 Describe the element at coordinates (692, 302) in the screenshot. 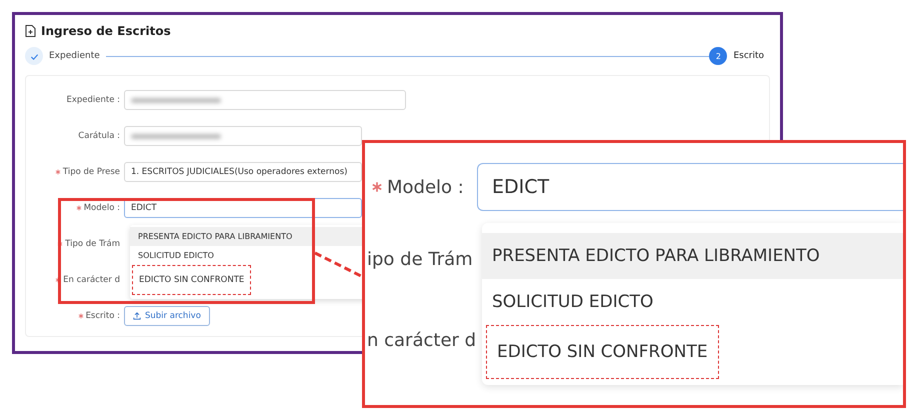

I see `dropdown-option: SOLICITUD EDICTO` at that location.